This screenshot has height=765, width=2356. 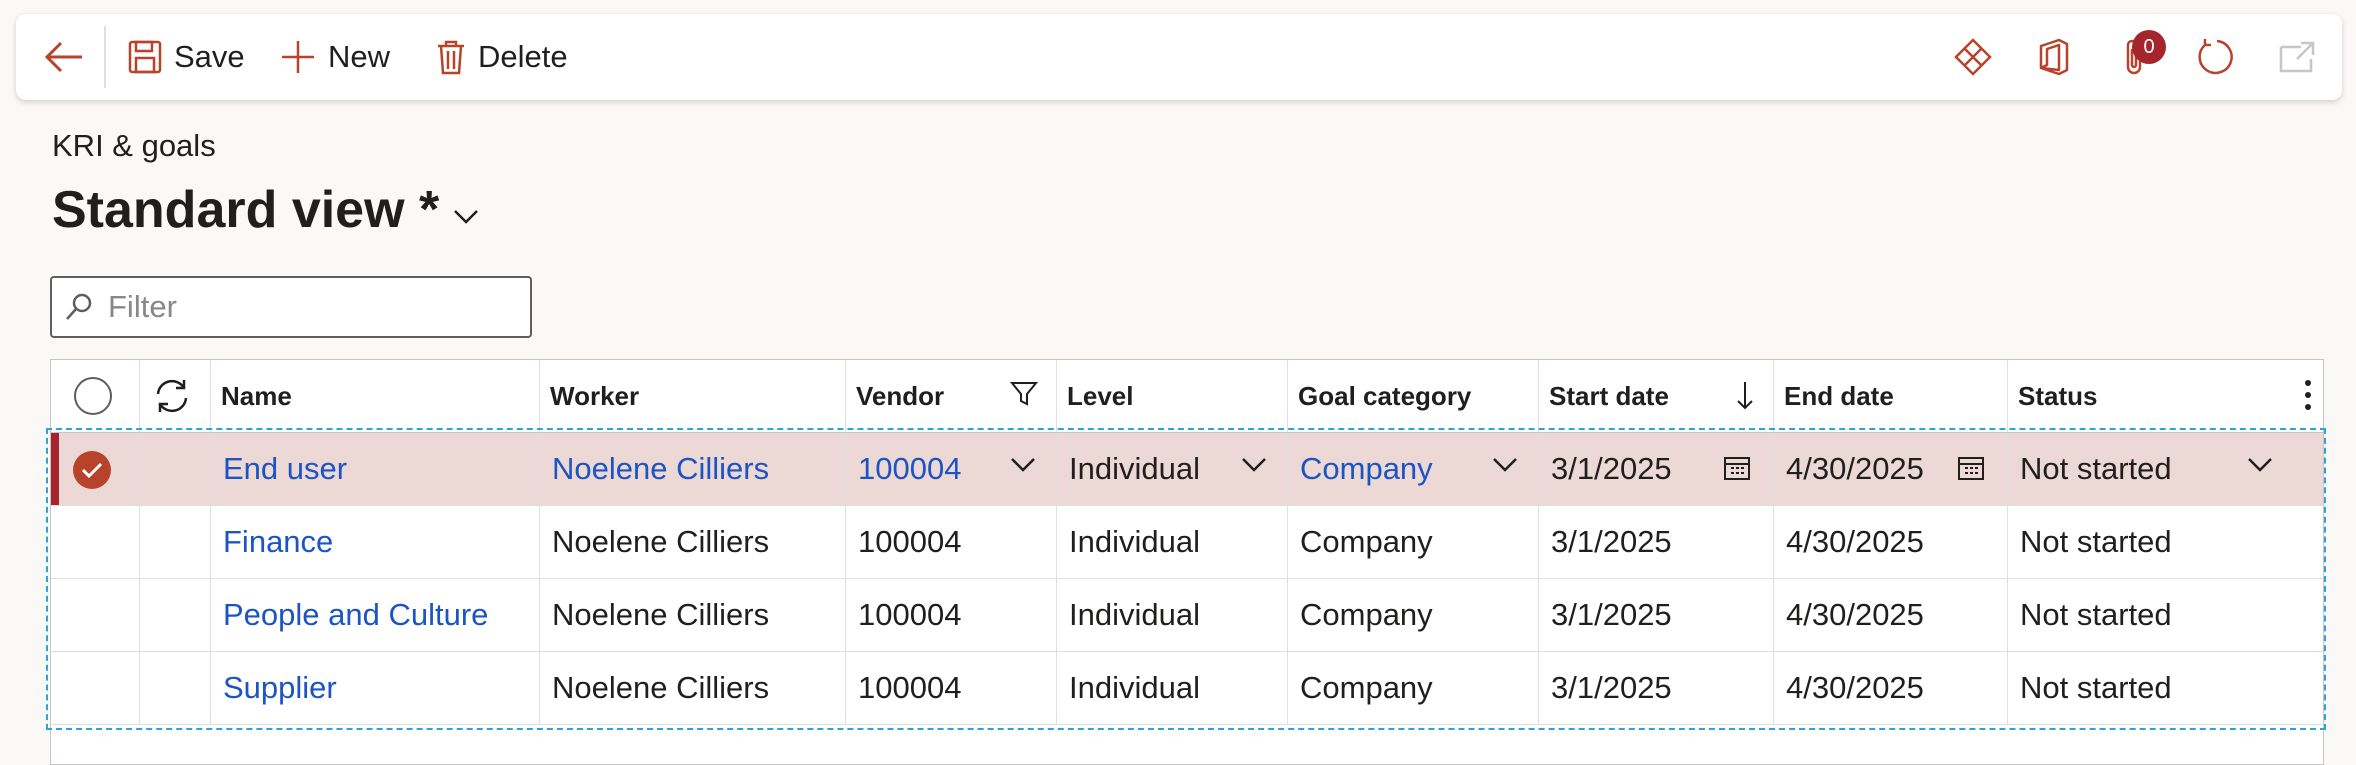 I want to click on column-header-goal-category: Goal category, so click(x=1413, y=396).